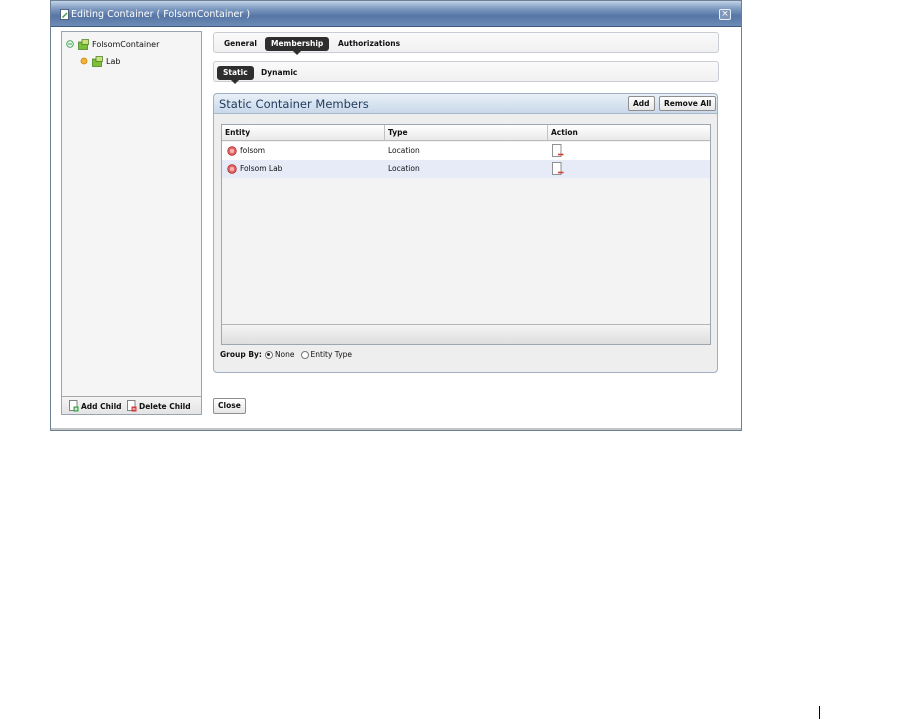  Describe the element at coordinates (725, 14) in the screenshot. I see `close-icon: ×` at that location.